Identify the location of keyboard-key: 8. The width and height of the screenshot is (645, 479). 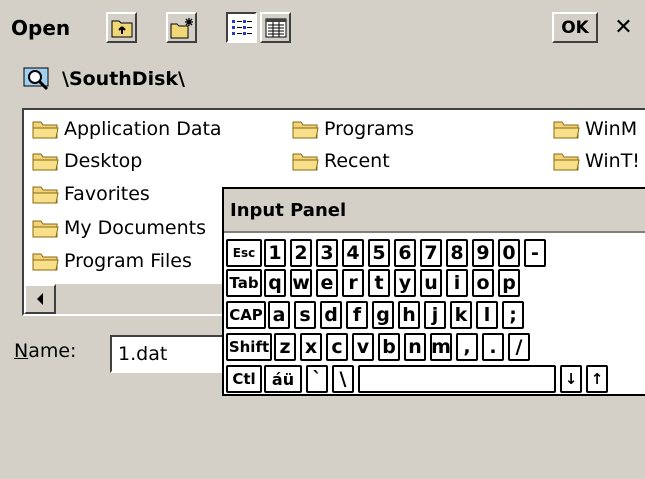
(457, 253).